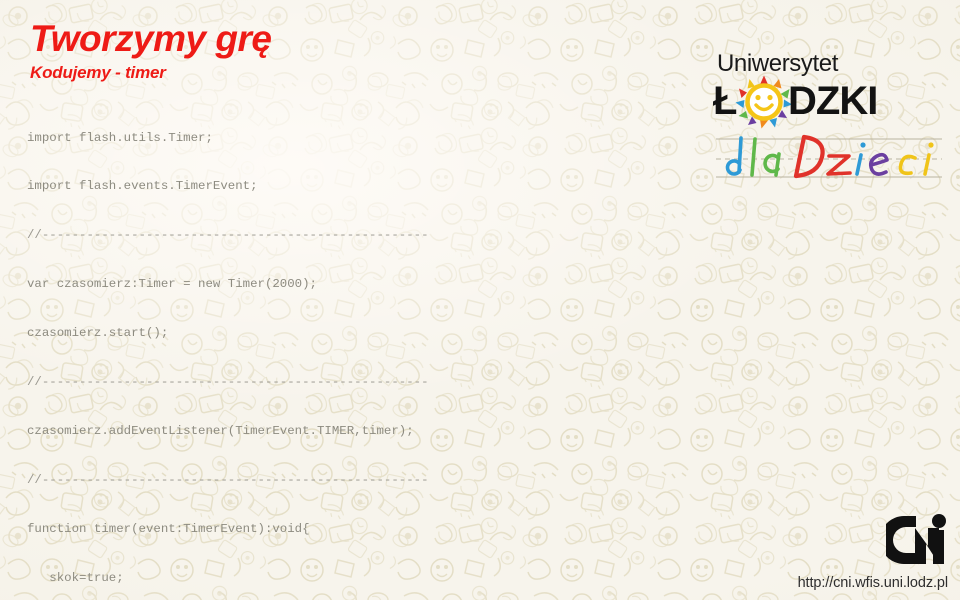  Describe the element at coordinates (168, 528) in the screenshot. I see `code-line: function timer(event:TimerEvent):void{` at that location.